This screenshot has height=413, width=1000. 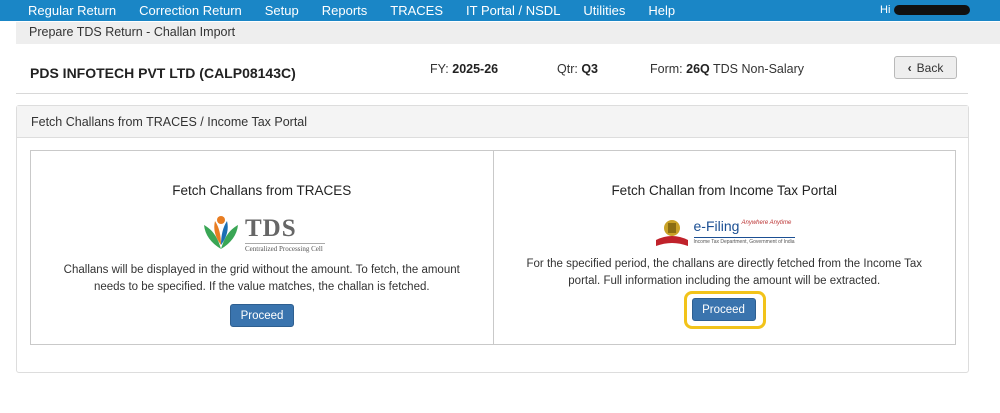 What do you see at coordinates (724, 190) in the screenshot?
I see `portal-option-title: Fetch Challan from Income Tax Portal` at bounding box center [724, 190].